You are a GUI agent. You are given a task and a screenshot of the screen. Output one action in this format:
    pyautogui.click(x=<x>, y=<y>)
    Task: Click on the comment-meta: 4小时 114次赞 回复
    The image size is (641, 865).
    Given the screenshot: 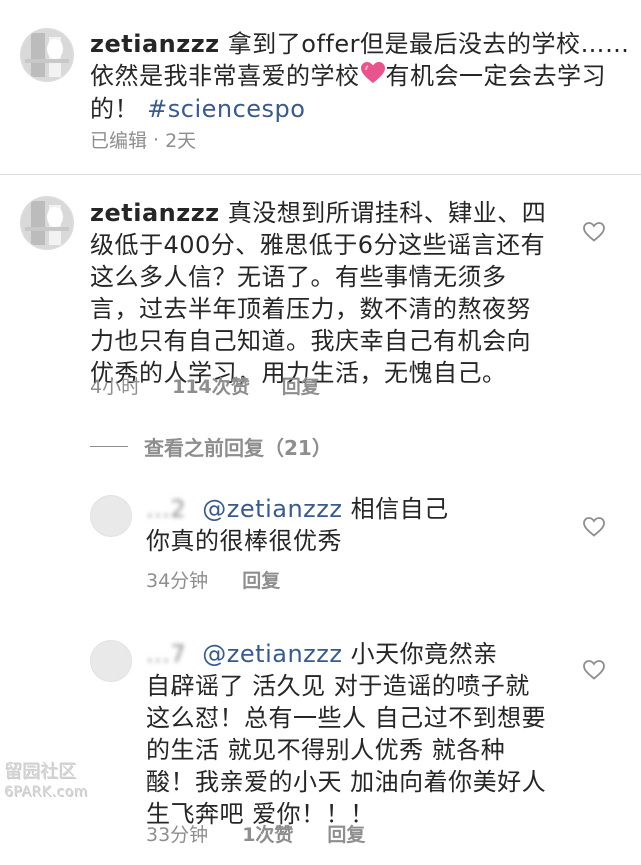 What is the action you would take?
    pyautogui.click(x=205, y=385)
    